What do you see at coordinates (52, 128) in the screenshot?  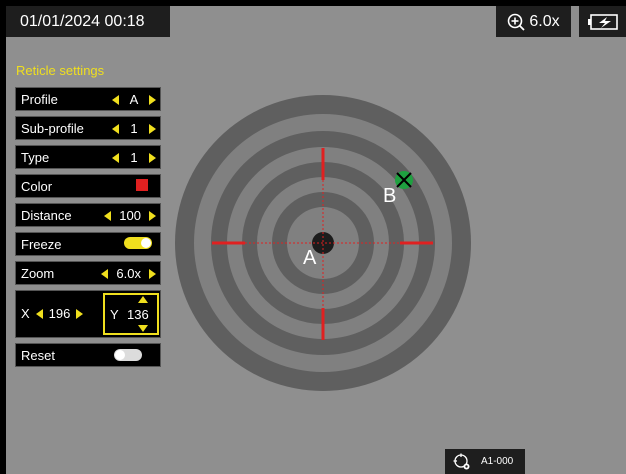 I see `menu-item-label: Sub-profile` at bounding box center [52, 128].